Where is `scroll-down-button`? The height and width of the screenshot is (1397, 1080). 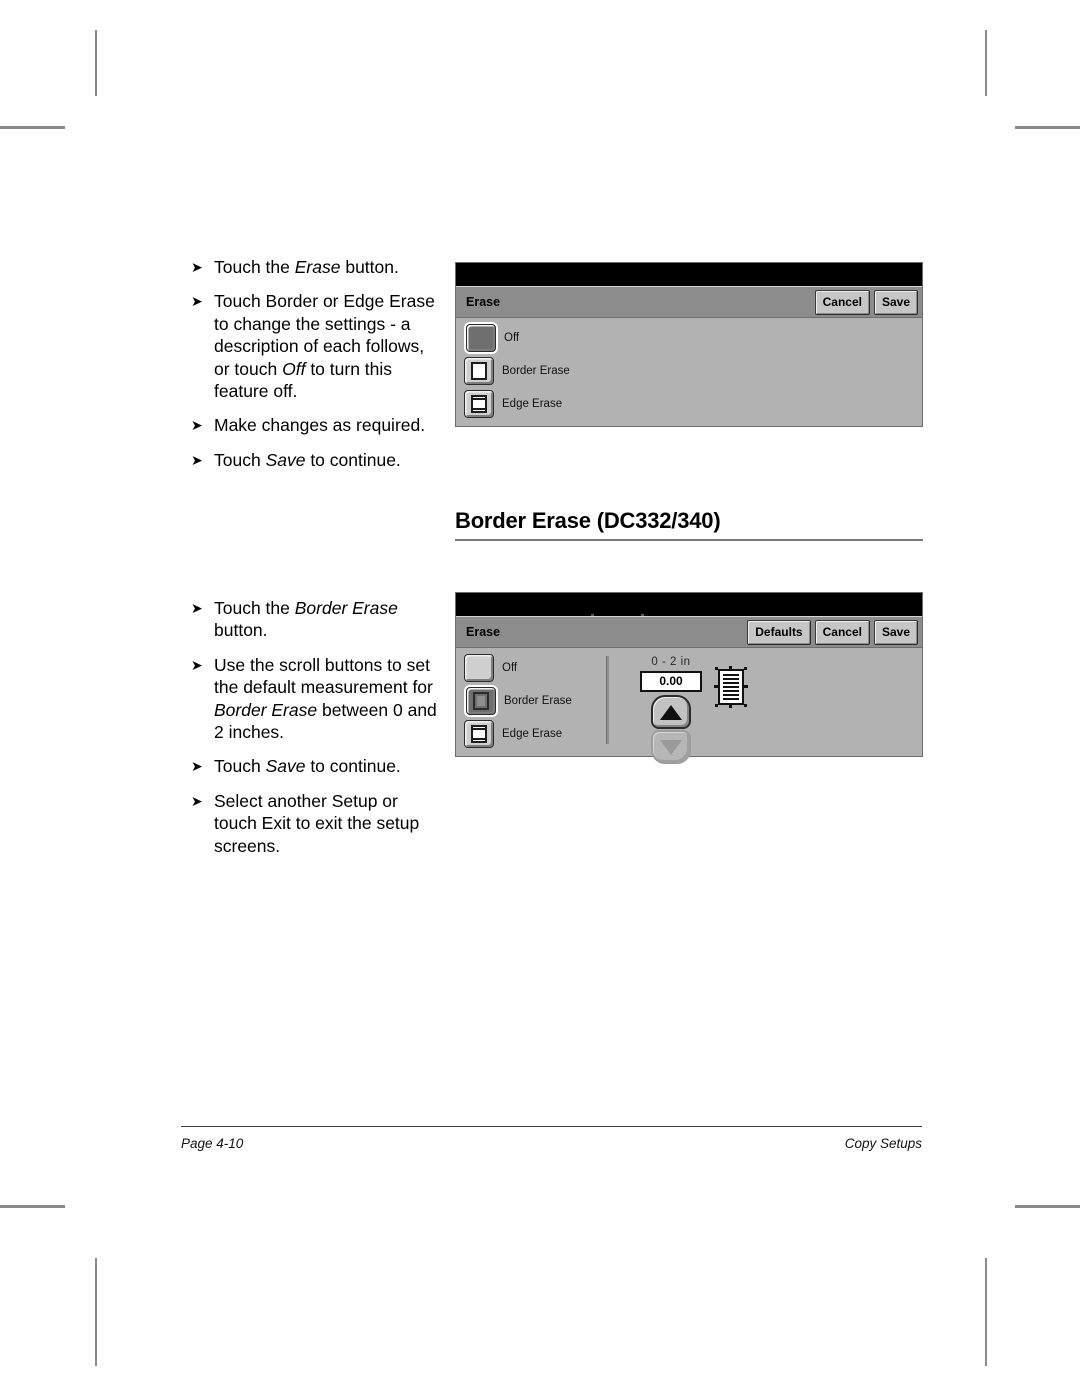 scroll-down-button is located at coordinates (671, 747).